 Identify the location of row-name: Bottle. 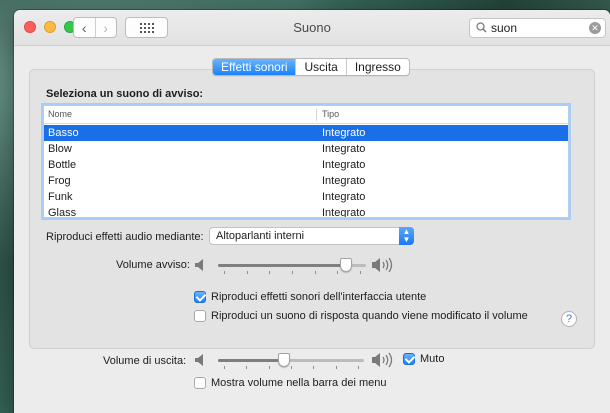
(62, 165).